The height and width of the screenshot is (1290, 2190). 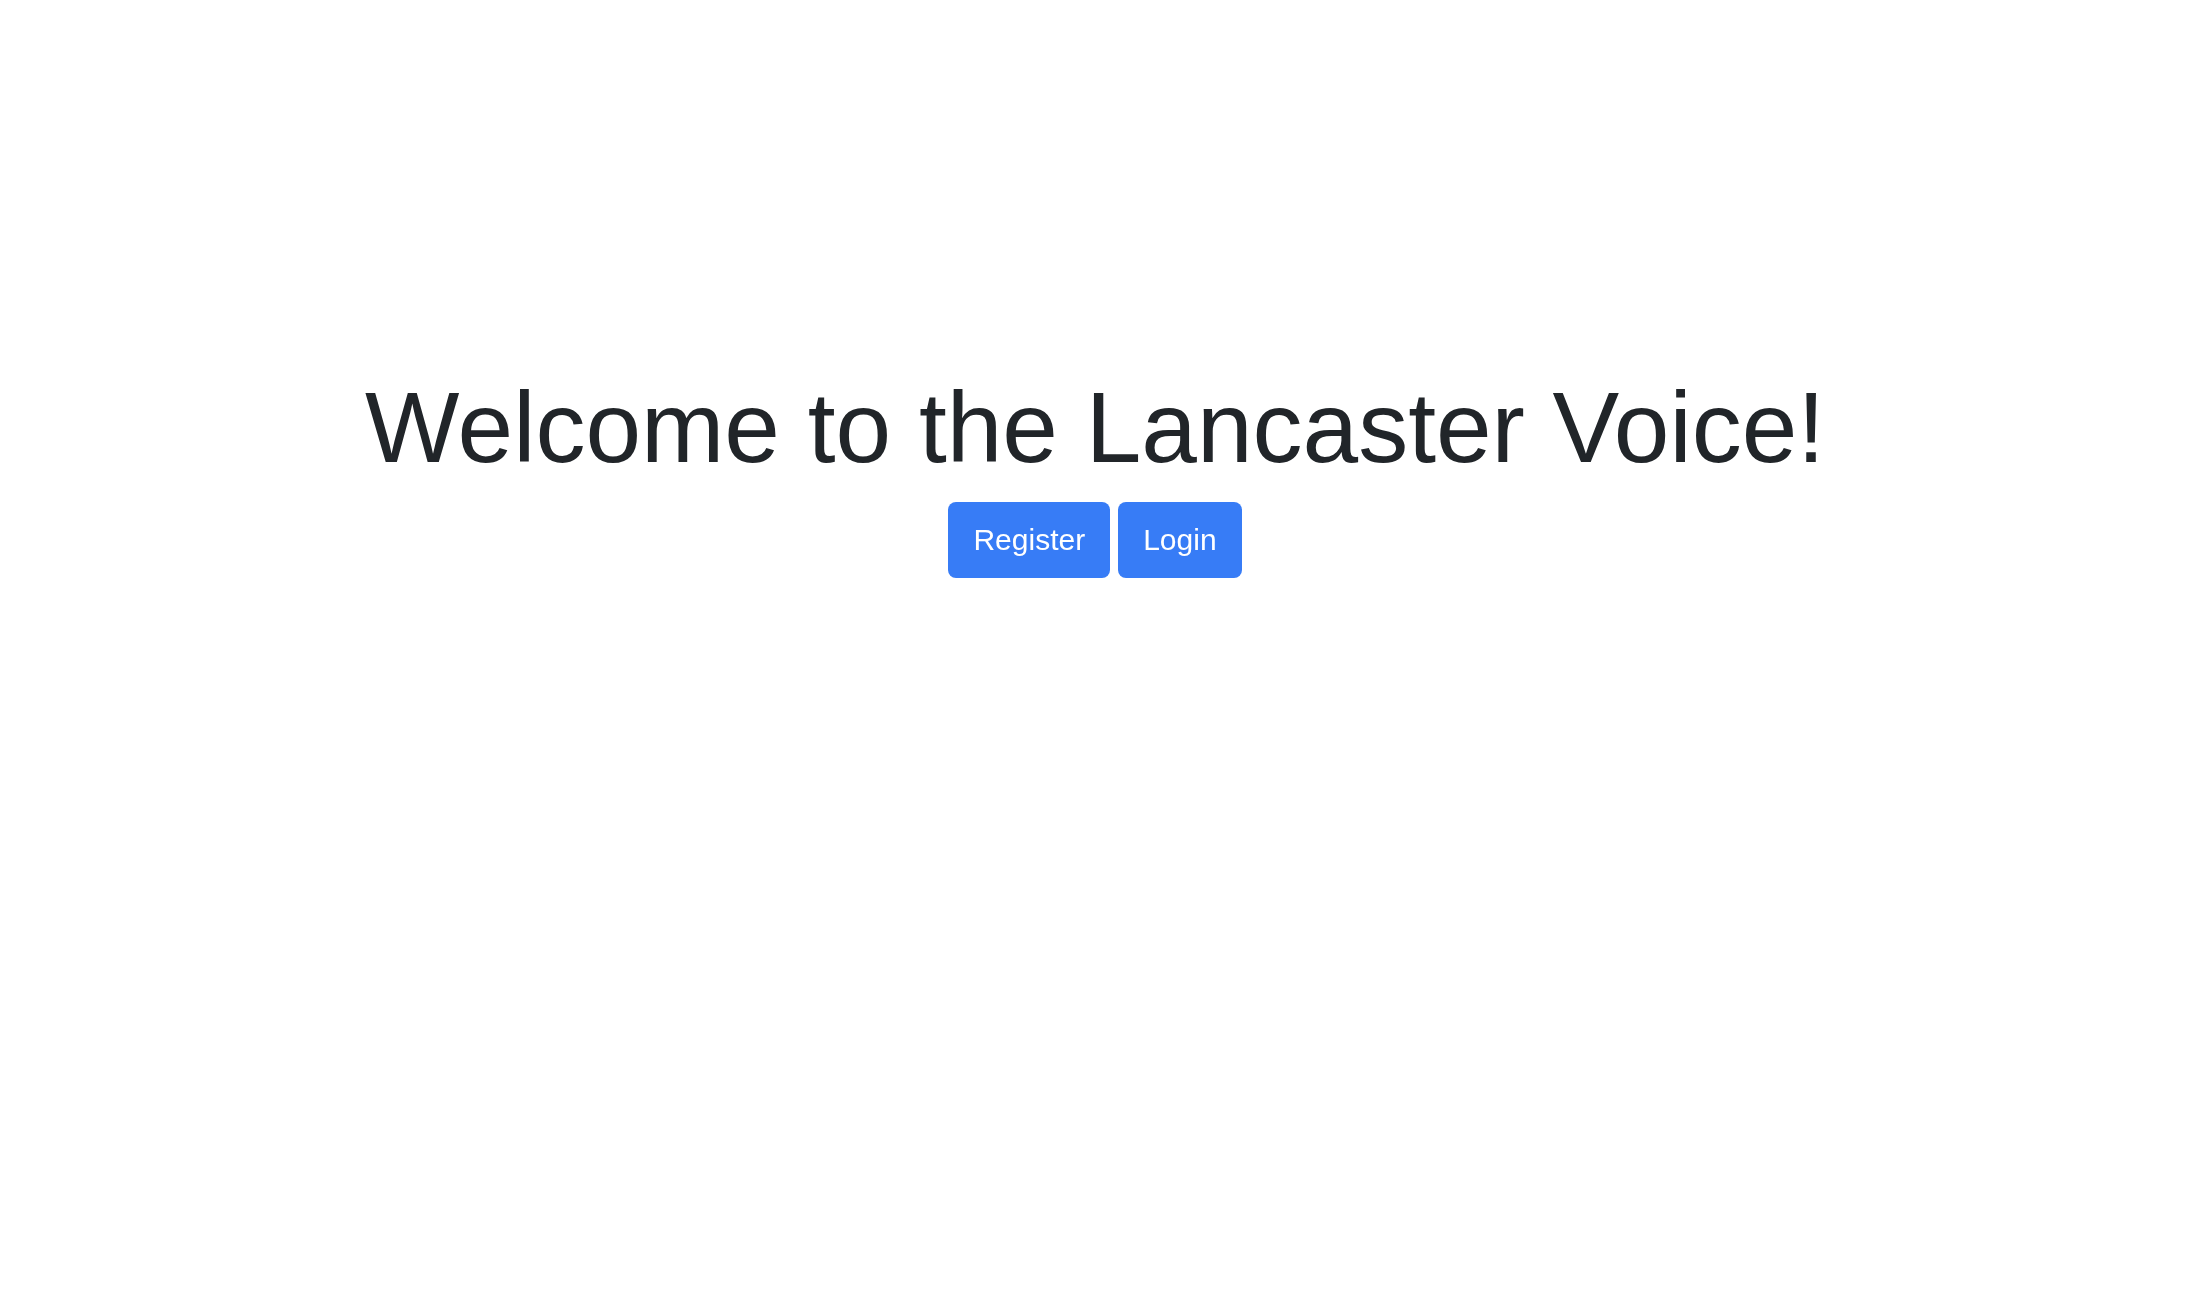 What do you see at coordinates (1180, 540) in the screenshot?
I see `login-button: Login` at bounding box center [1180, 540].